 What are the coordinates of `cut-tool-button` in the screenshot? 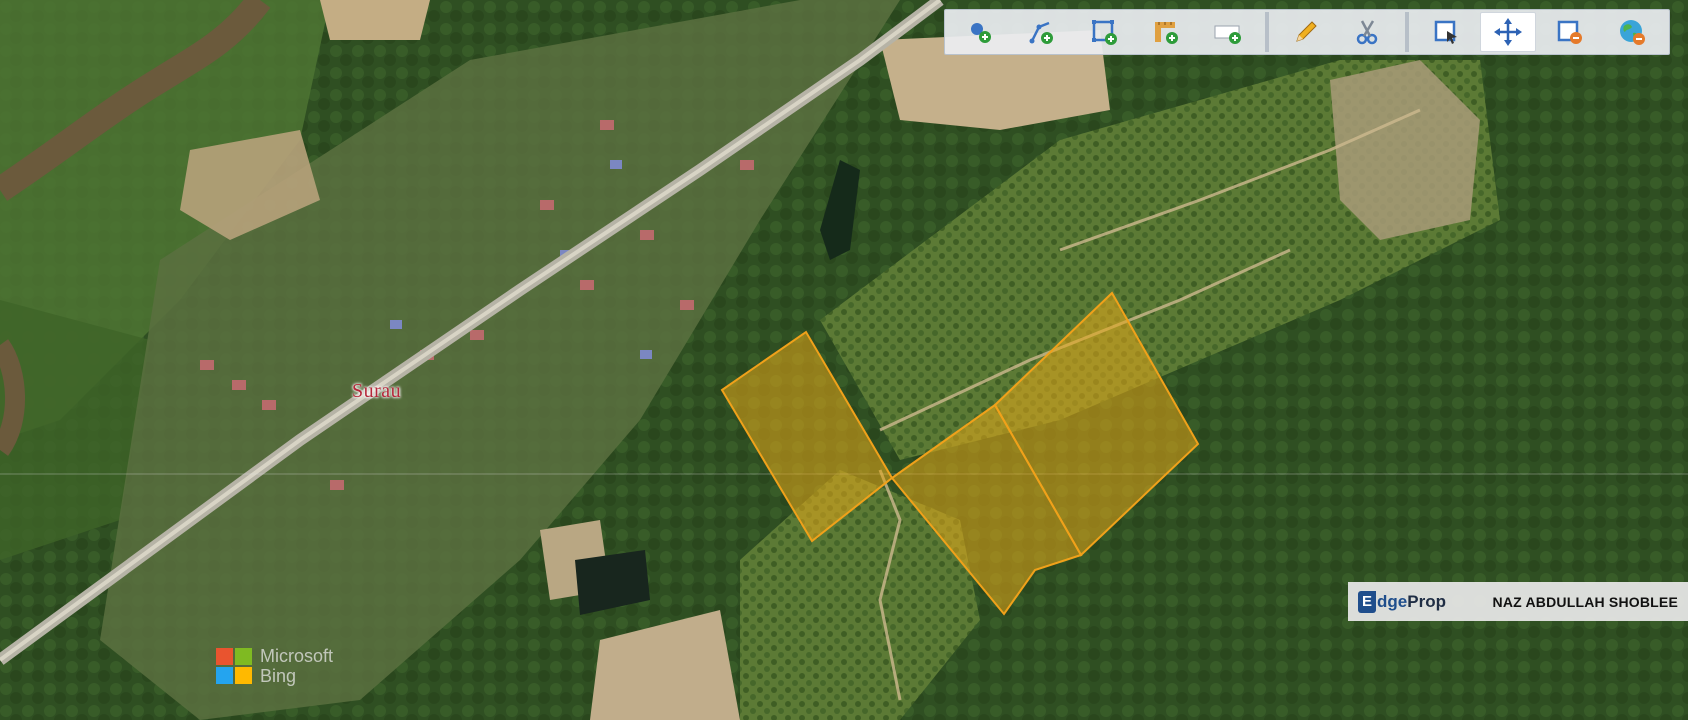 It's located at (1368, 32).